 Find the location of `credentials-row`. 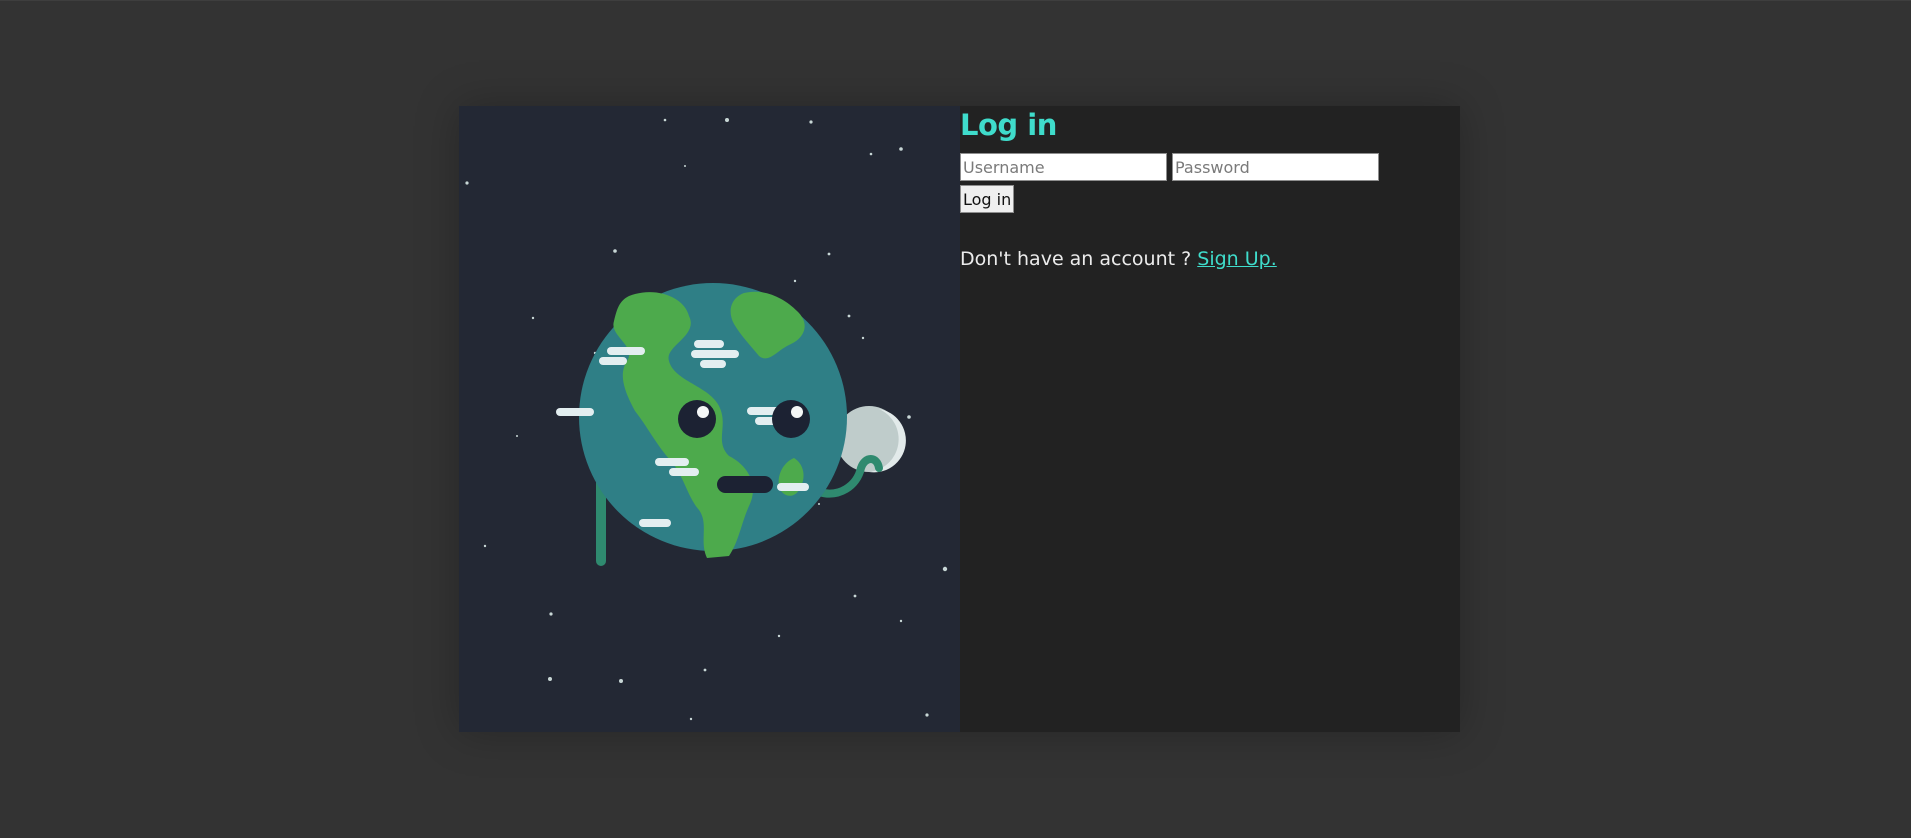

credentials-row is located at coordinates (1169, 167).